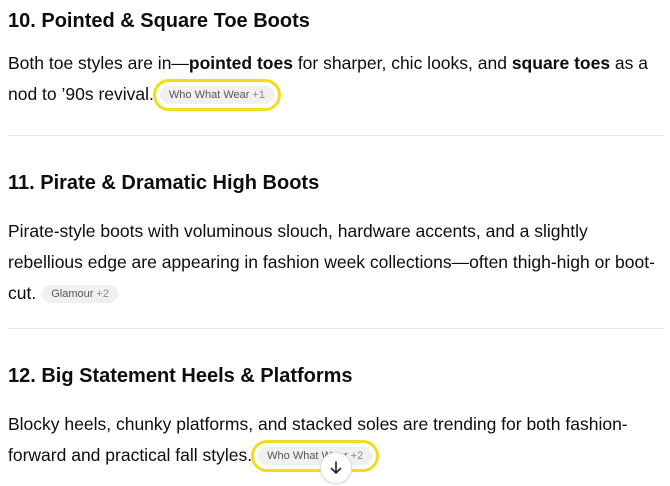 Image resolution: width=670 pixels, height=486 pixels. Describe the element at coordinates (258, 95) in the screenshot. I see `citation-count: +1` at that location.